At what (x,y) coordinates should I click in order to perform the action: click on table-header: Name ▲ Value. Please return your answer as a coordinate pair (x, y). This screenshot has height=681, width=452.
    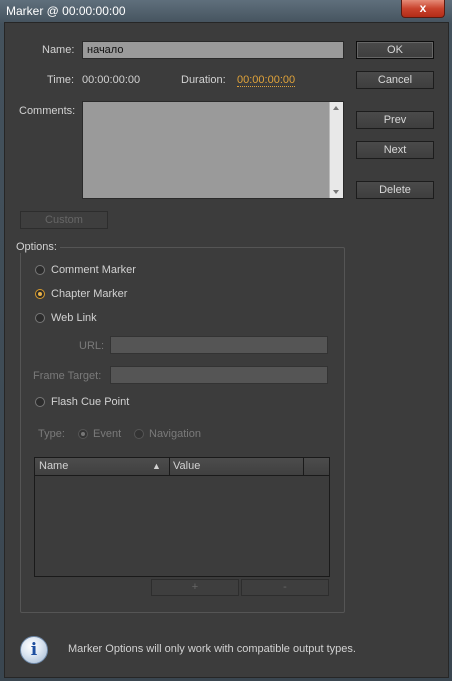
    Looking at the image, I should click on (182, 467).